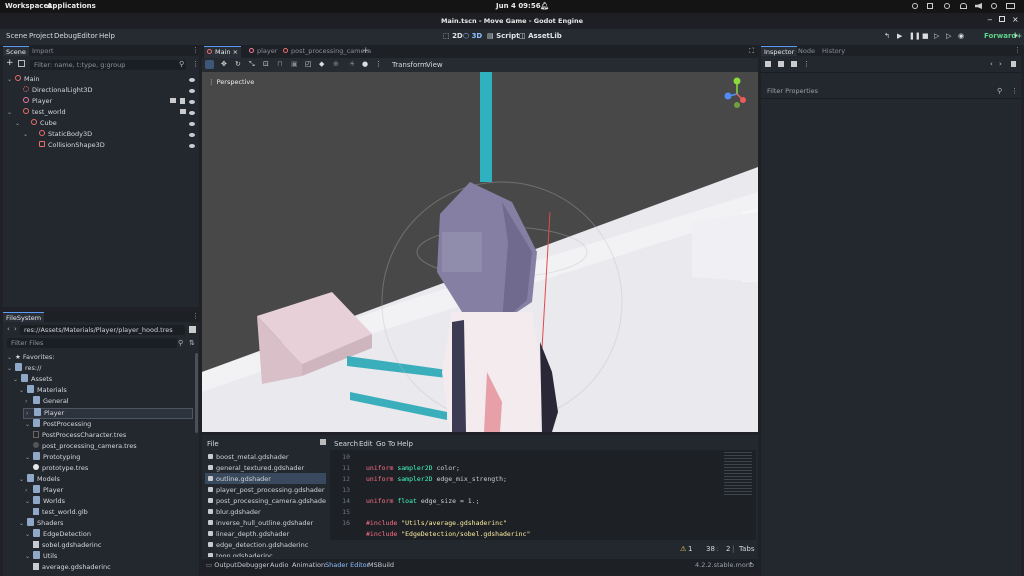 This screenshot has width=1024, height=576. I want to click on warning-icon: ⚠, so click(683, 549).